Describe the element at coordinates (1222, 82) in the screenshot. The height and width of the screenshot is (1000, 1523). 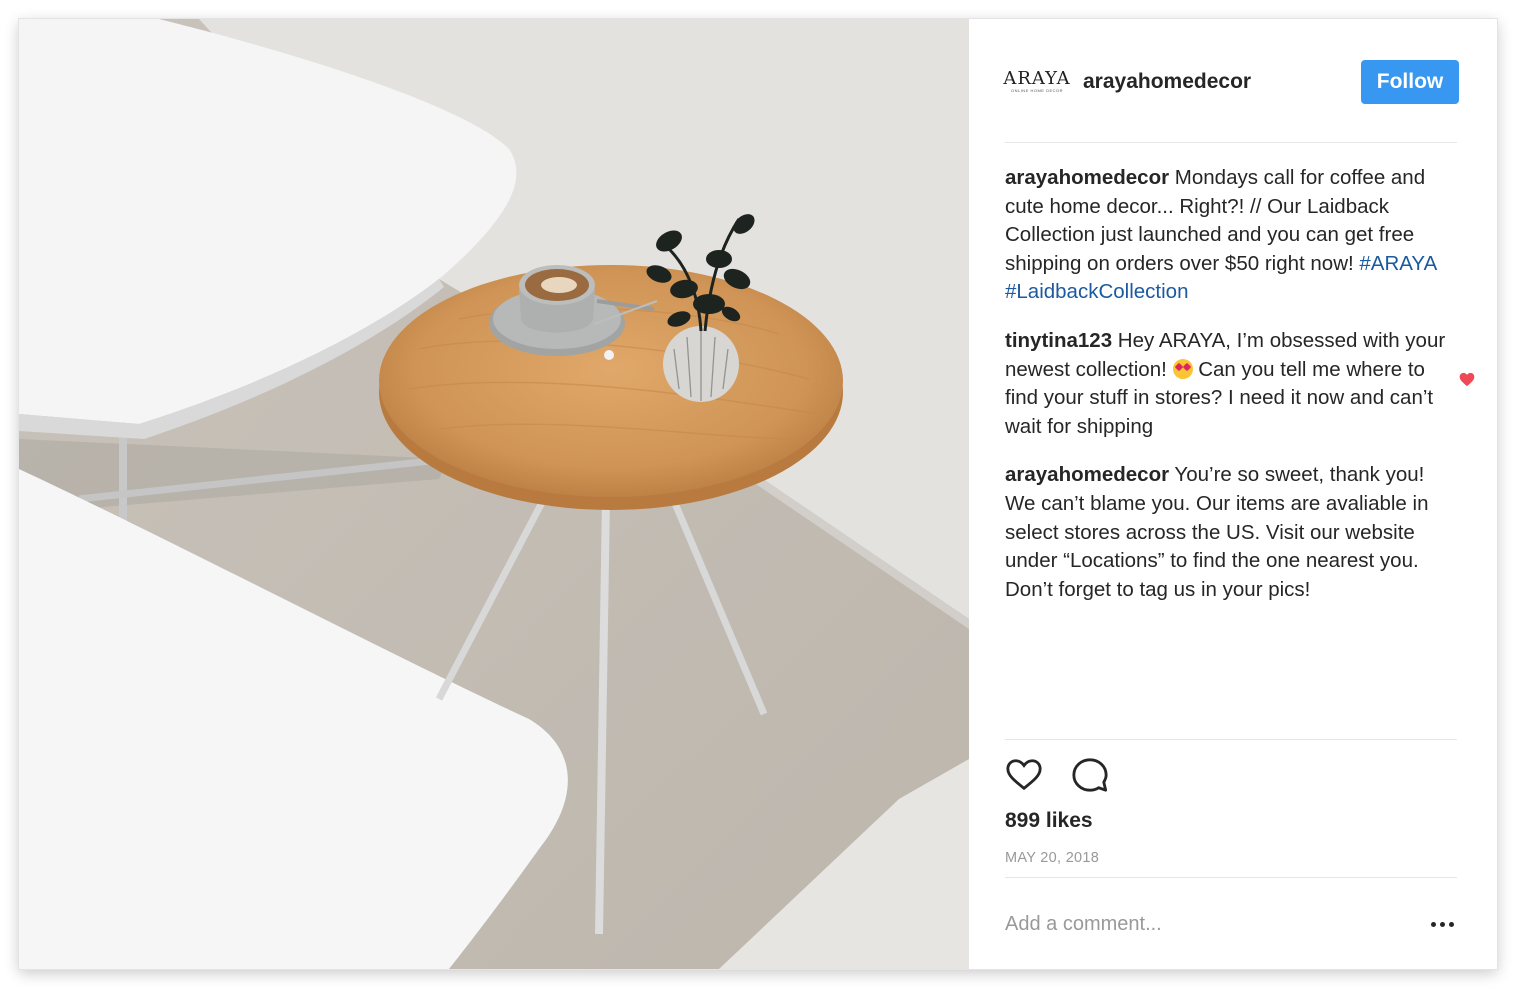
I see `header-username: arayahomedecor` at that location.